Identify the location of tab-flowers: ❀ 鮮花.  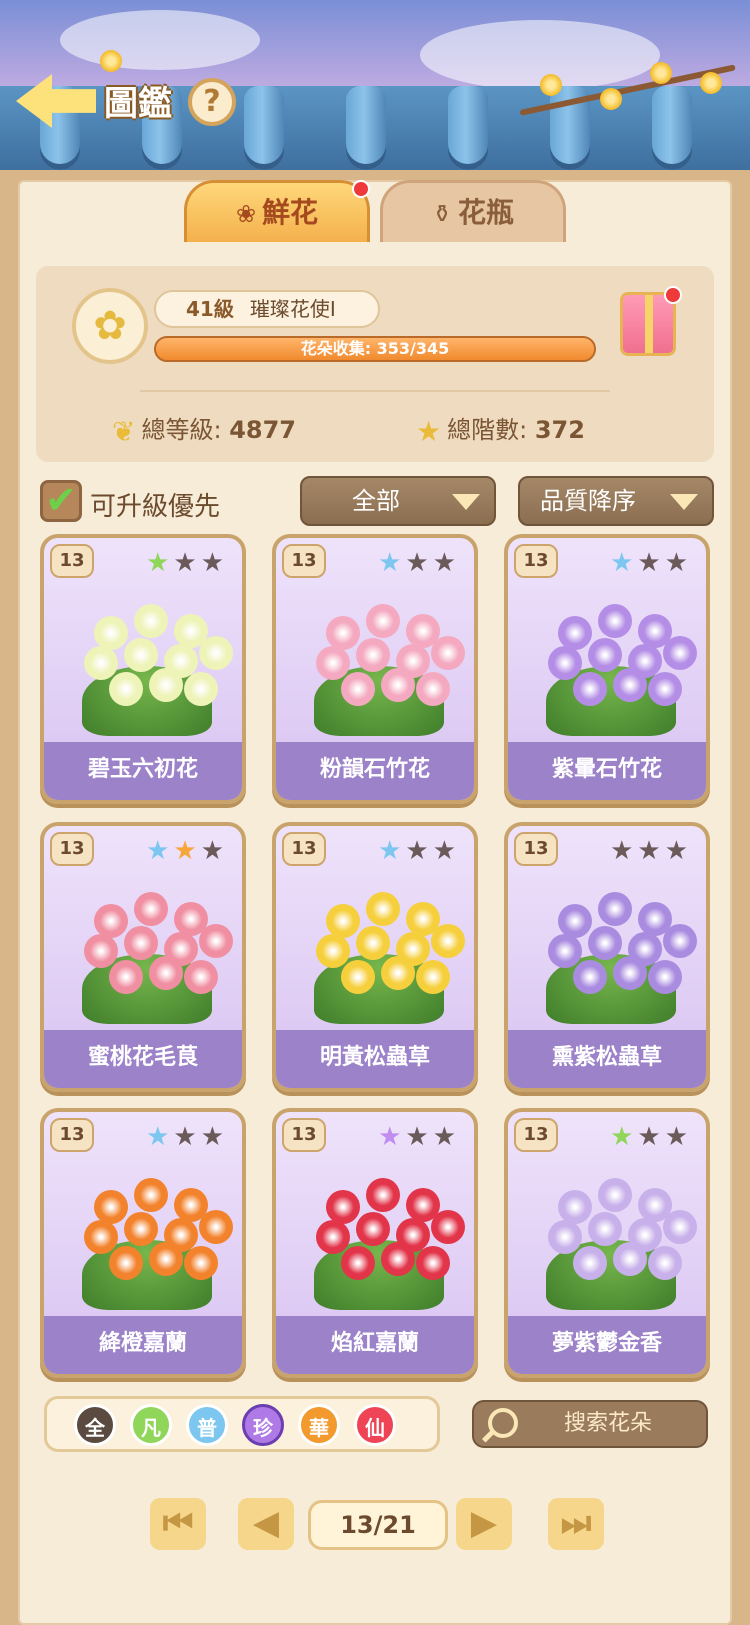
(277, 211).